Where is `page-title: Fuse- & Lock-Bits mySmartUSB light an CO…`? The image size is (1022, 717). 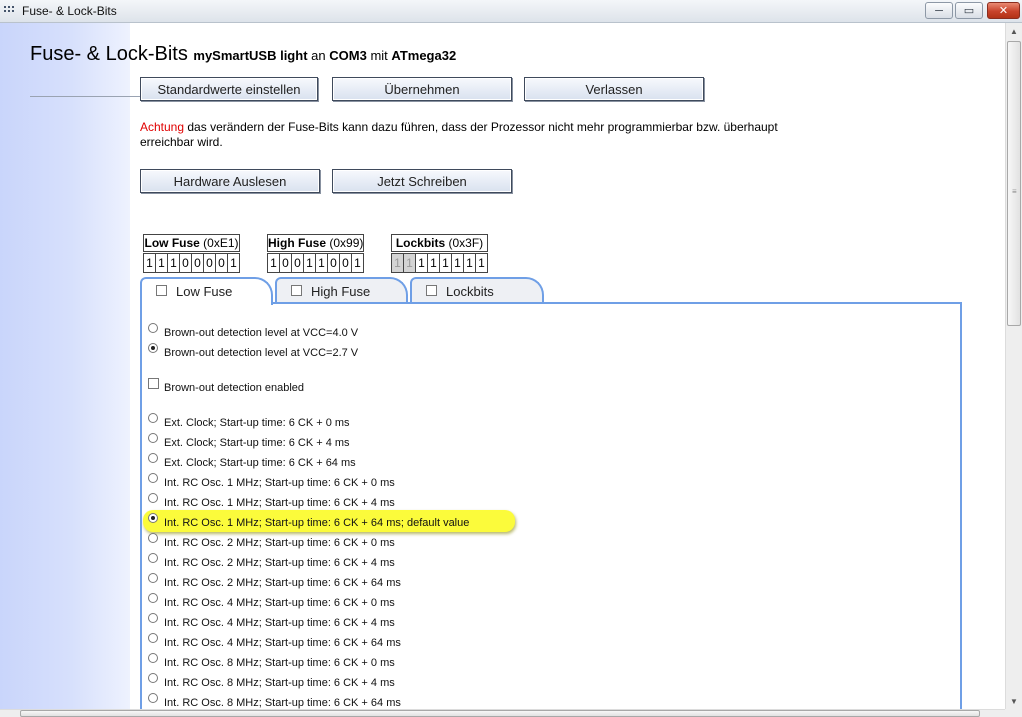 page-title: Fuse- & Lock-Bits mySmartUSB light an CO… is located at coordinates (243, 54).